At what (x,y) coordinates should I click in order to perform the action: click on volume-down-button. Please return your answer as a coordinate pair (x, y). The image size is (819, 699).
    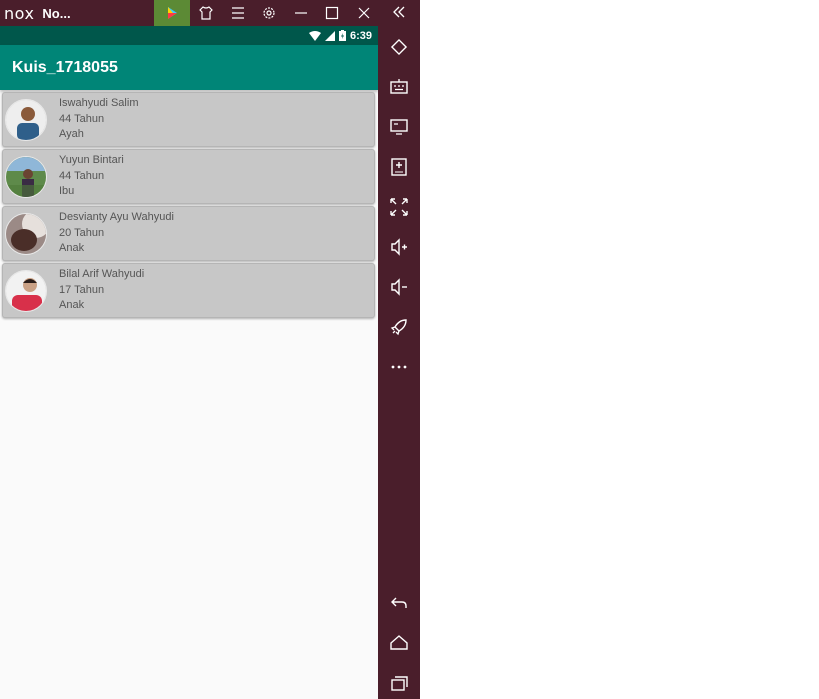
    Looking at the image, I should click on (399, 287).